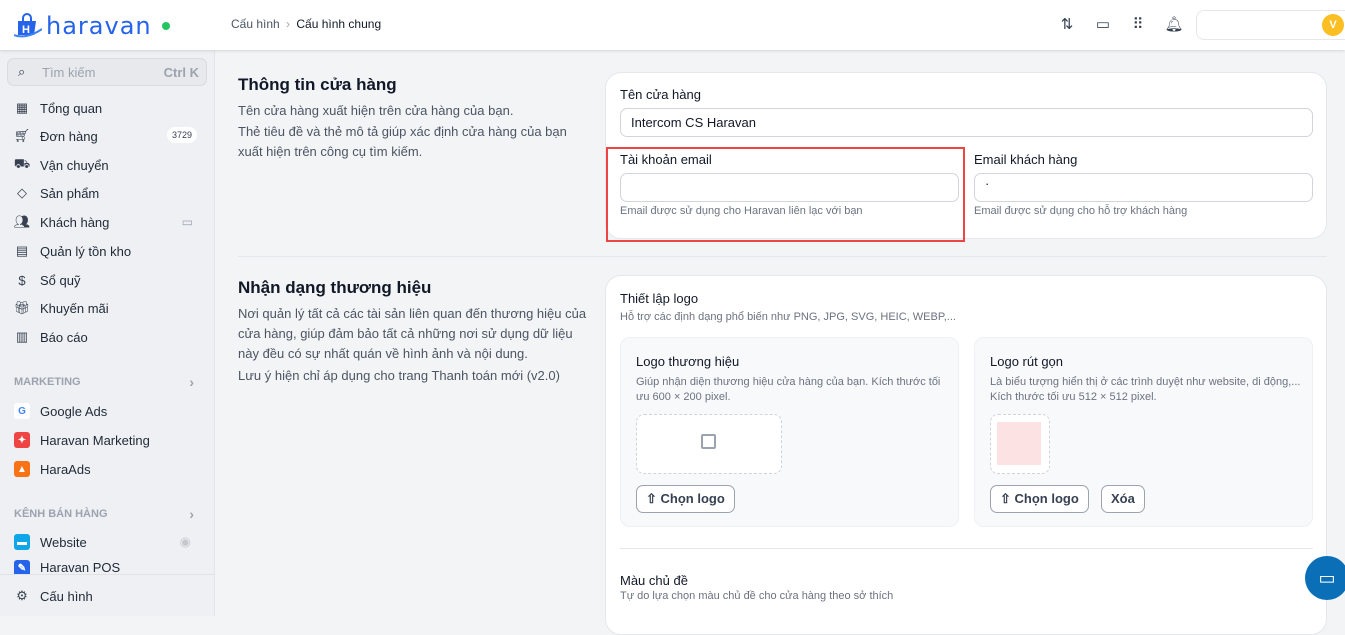 This screenshot has height=635, width=1345. I want to click on brand-logo-title: Logo thương hiệu, so click(688, 361).